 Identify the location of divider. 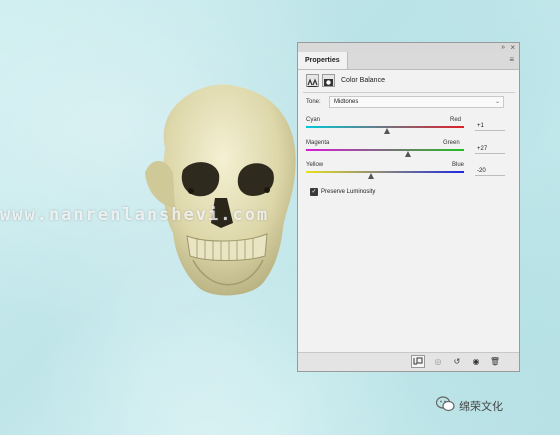
(409, 92).